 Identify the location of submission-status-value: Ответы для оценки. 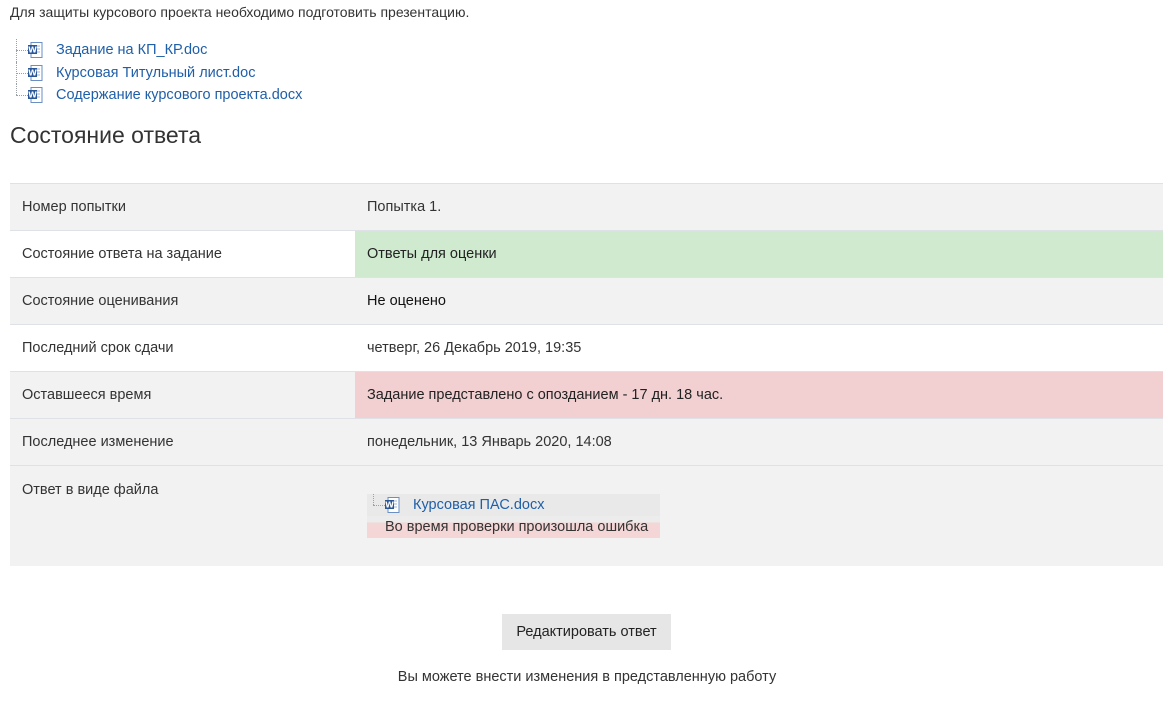
(759, 254).